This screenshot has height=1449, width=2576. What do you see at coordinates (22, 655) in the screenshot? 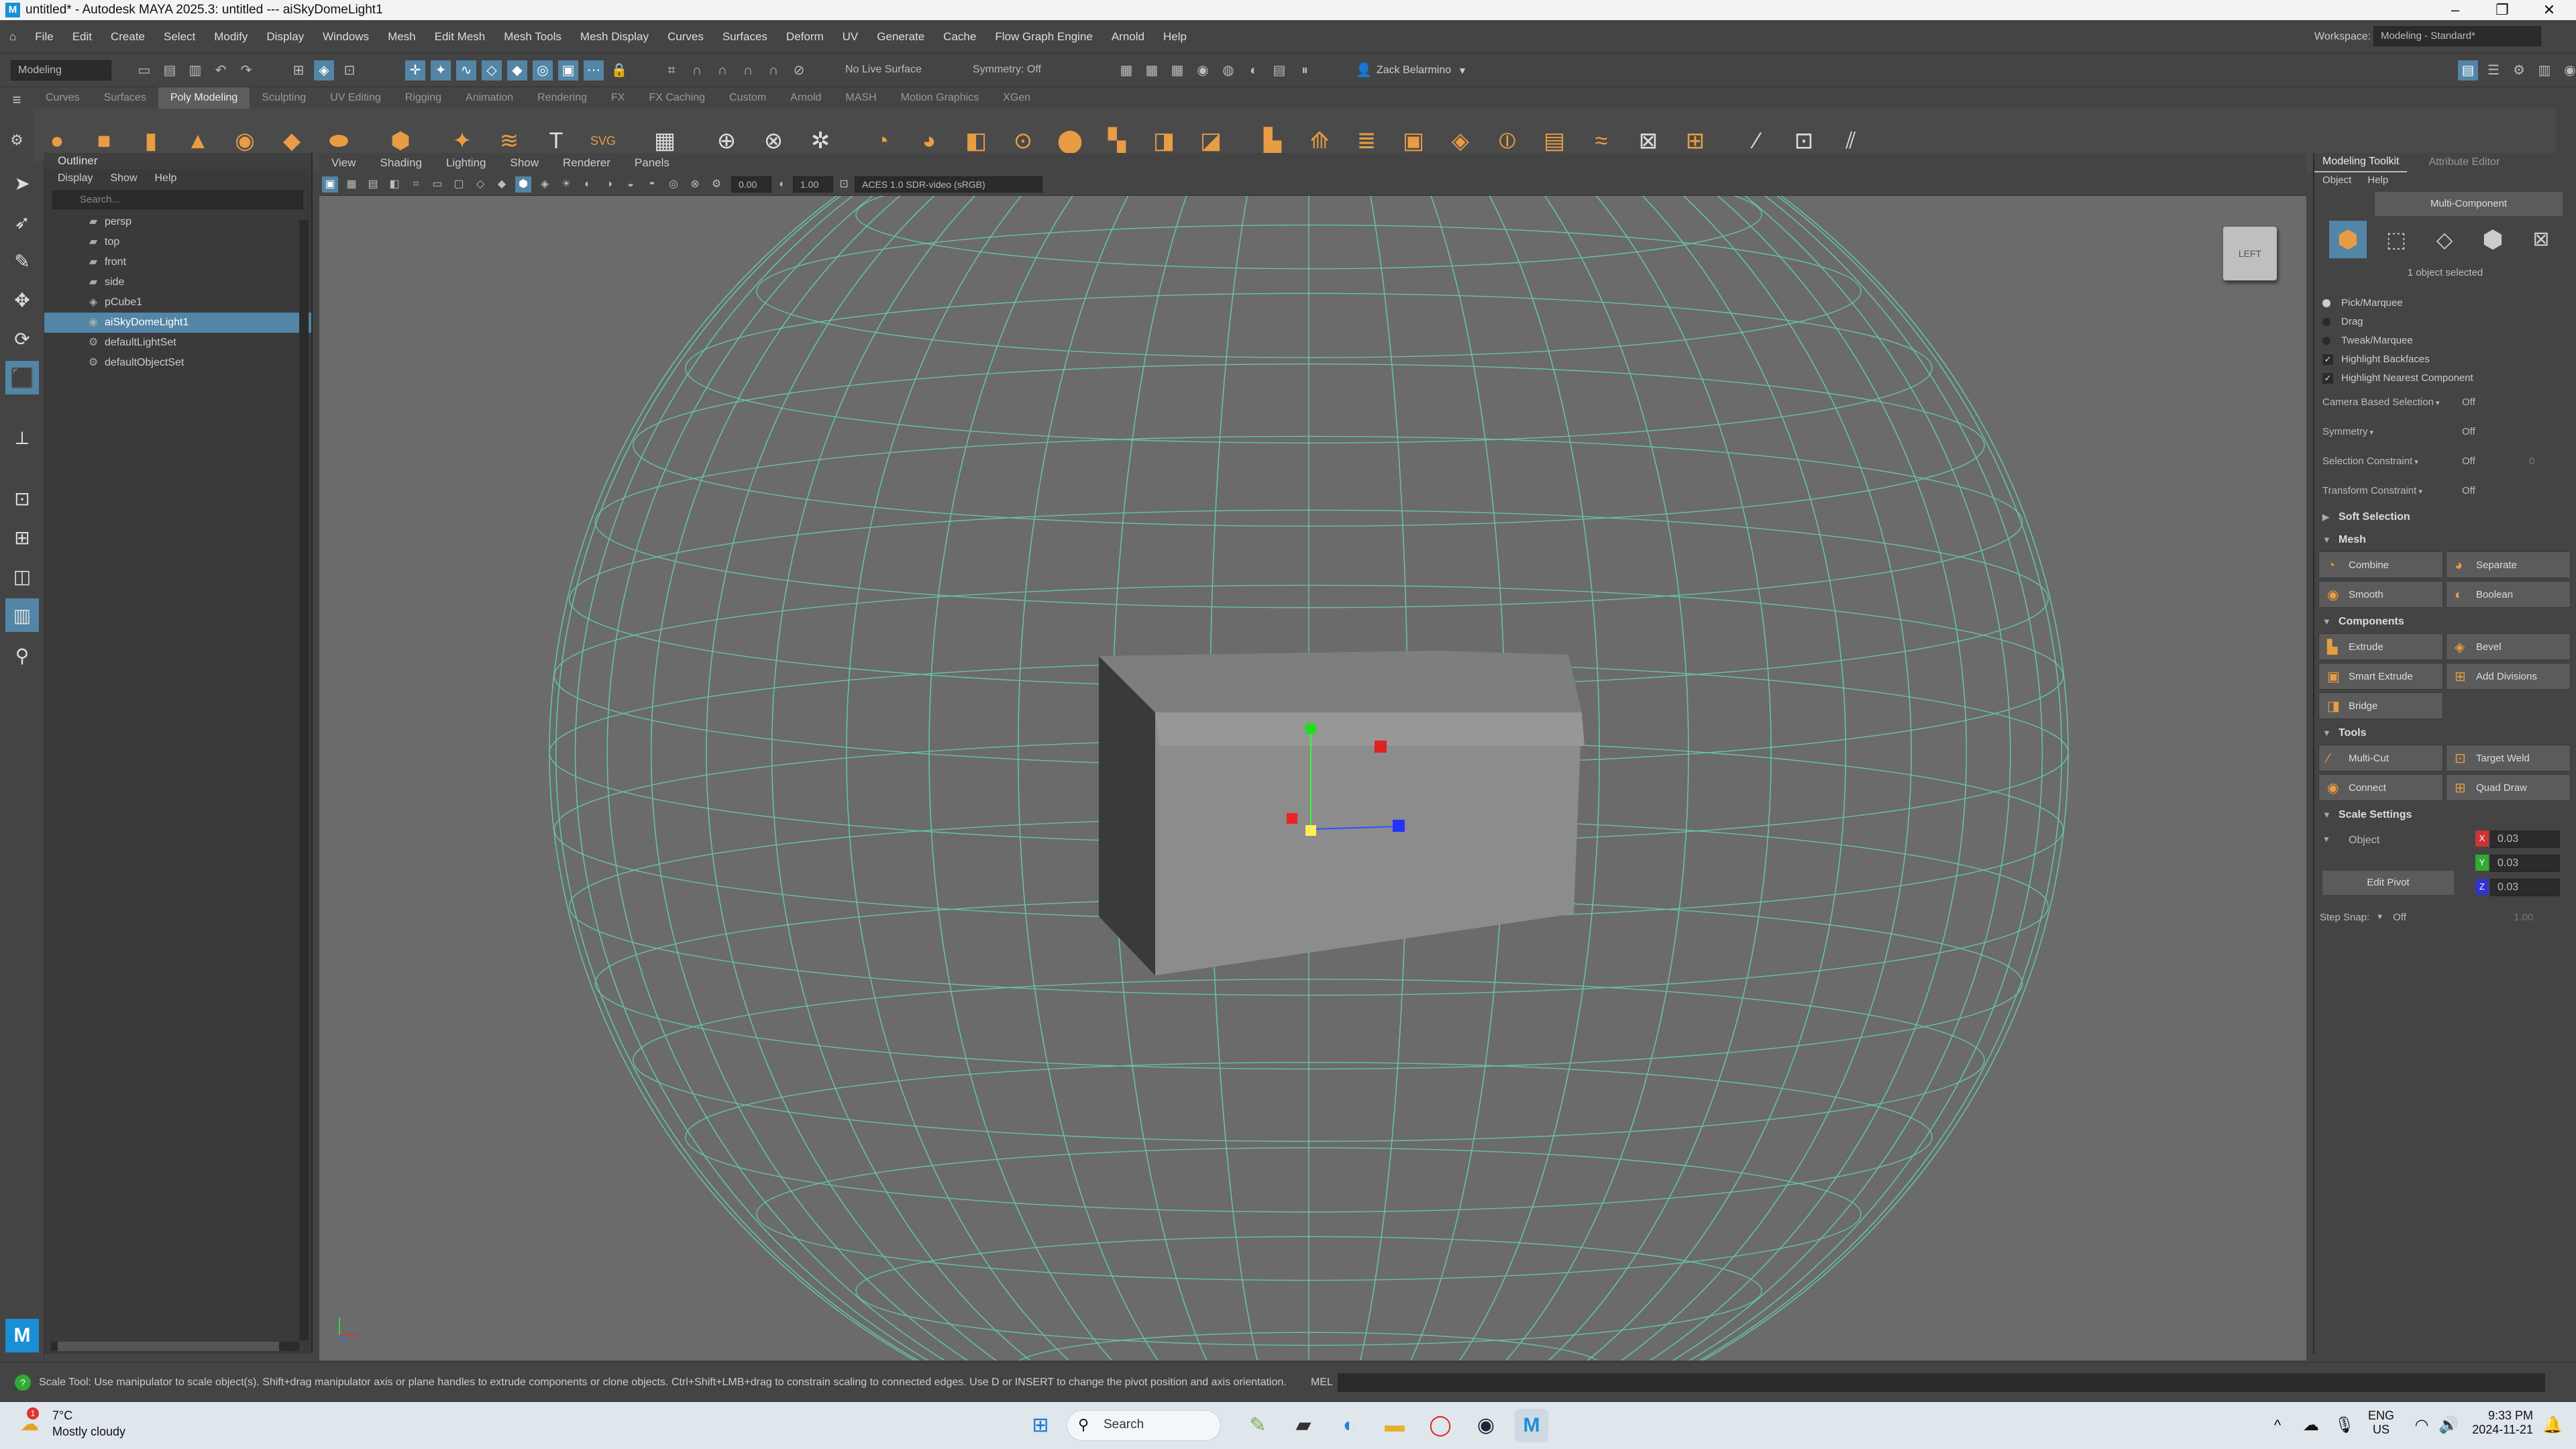
I see `search-icon: ⚲` at bounding box center [22, 655].